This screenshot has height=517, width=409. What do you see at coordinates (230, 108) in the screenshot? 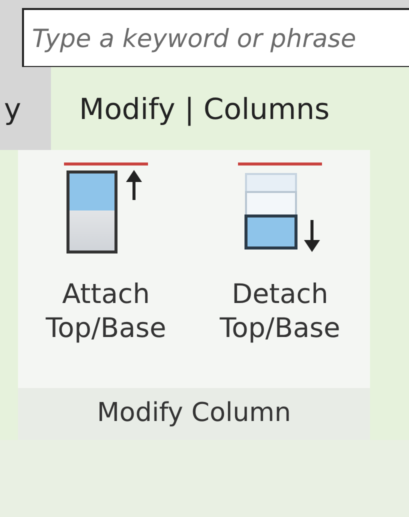
I see `ribbon-tab: Modify | Columns` at bounding box center [230, 108].